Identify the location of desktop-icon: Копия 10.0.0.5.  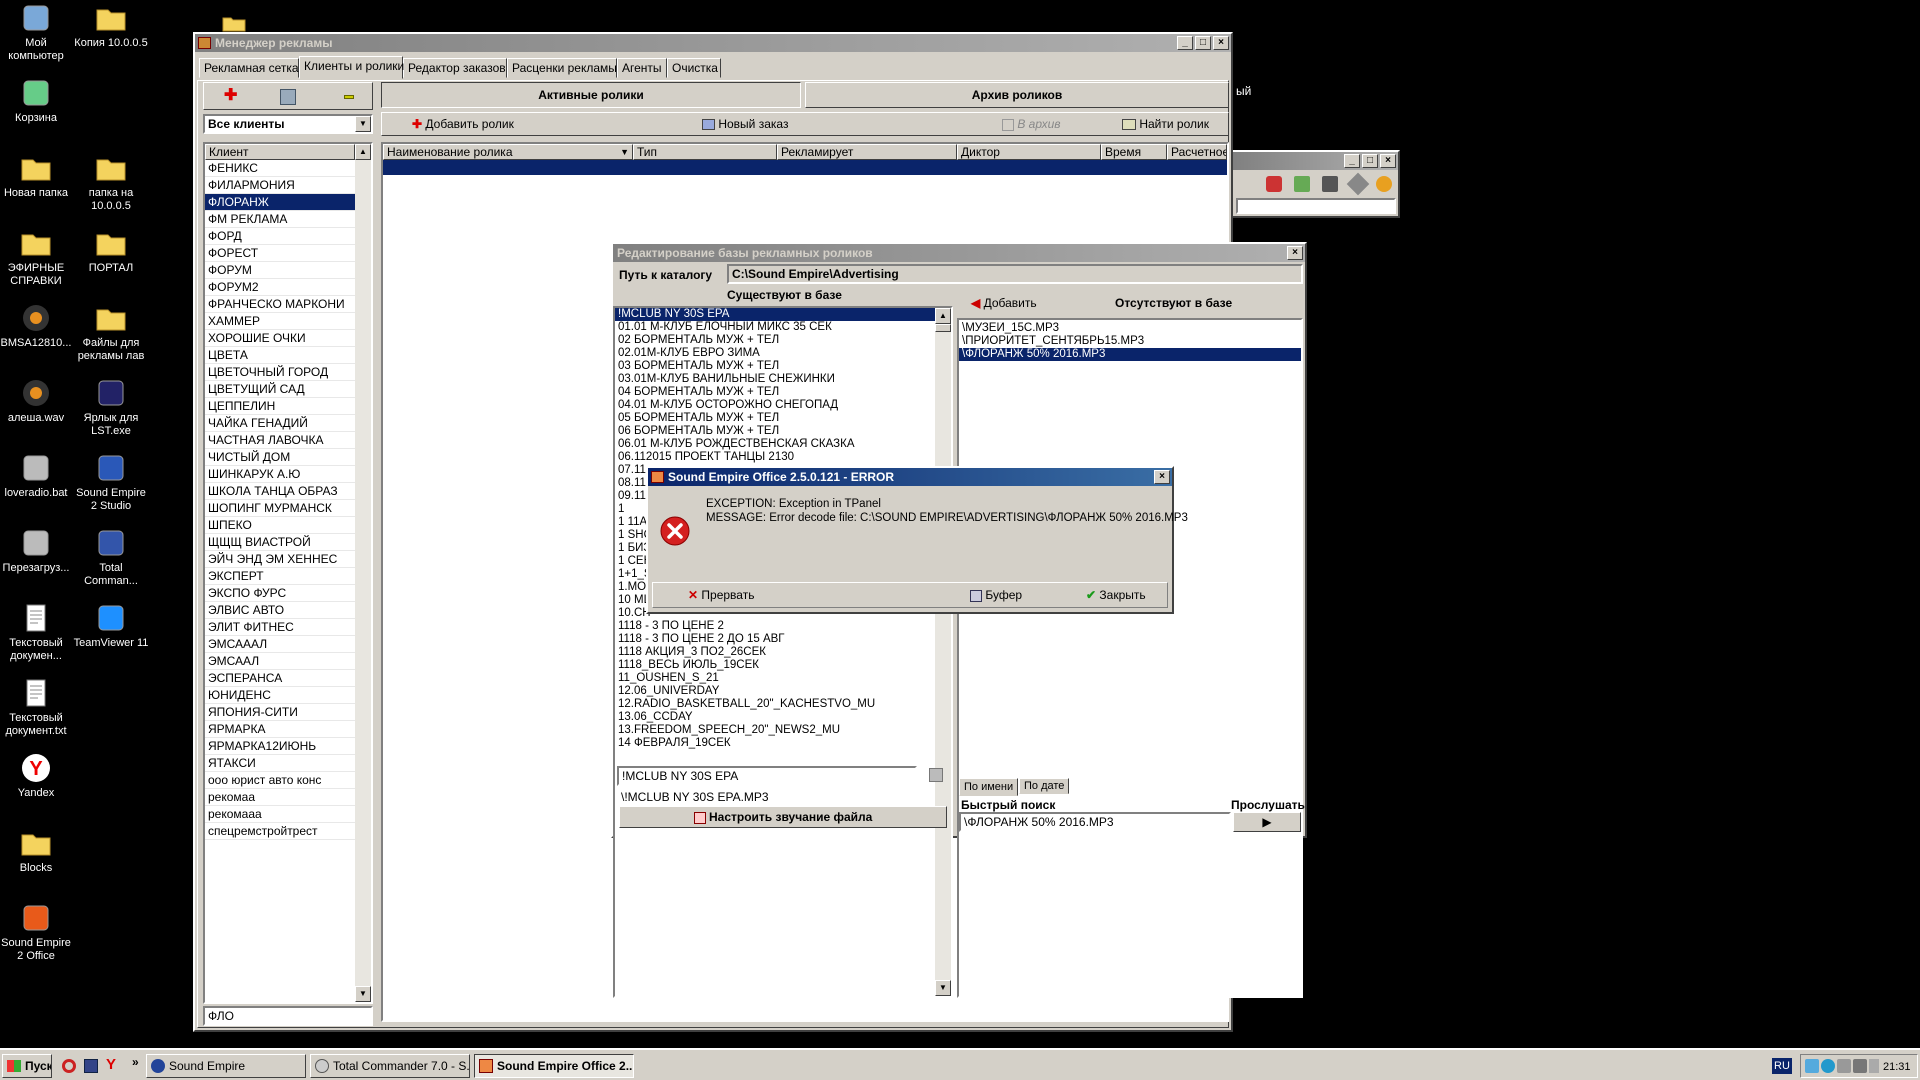
(111, 26).